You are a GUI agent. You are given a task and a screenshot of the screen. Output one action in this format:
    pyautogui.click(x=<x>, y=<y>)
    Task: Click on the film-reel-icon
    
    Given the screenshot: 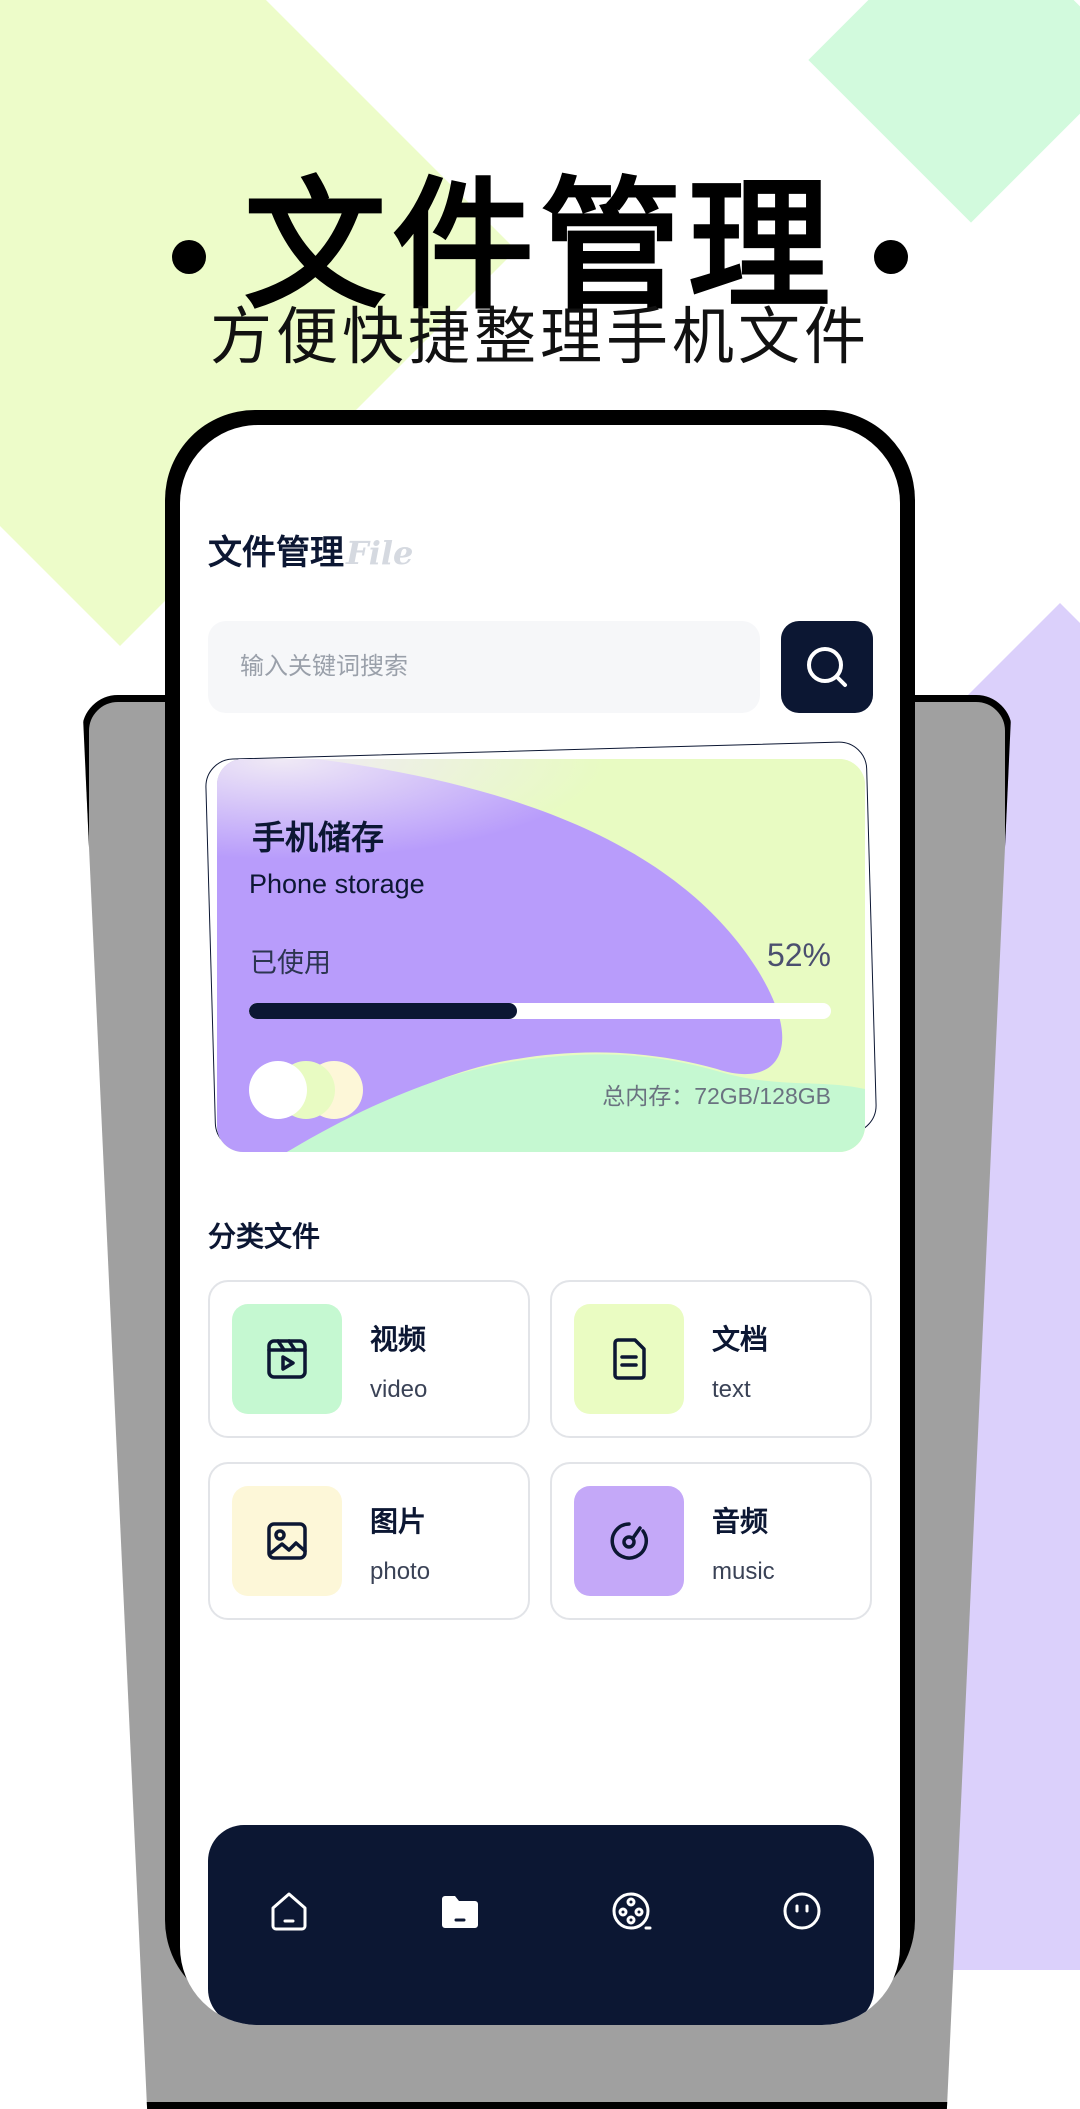 What is the action you would take?
    pyautogui.click(x=632, y=1911)
    